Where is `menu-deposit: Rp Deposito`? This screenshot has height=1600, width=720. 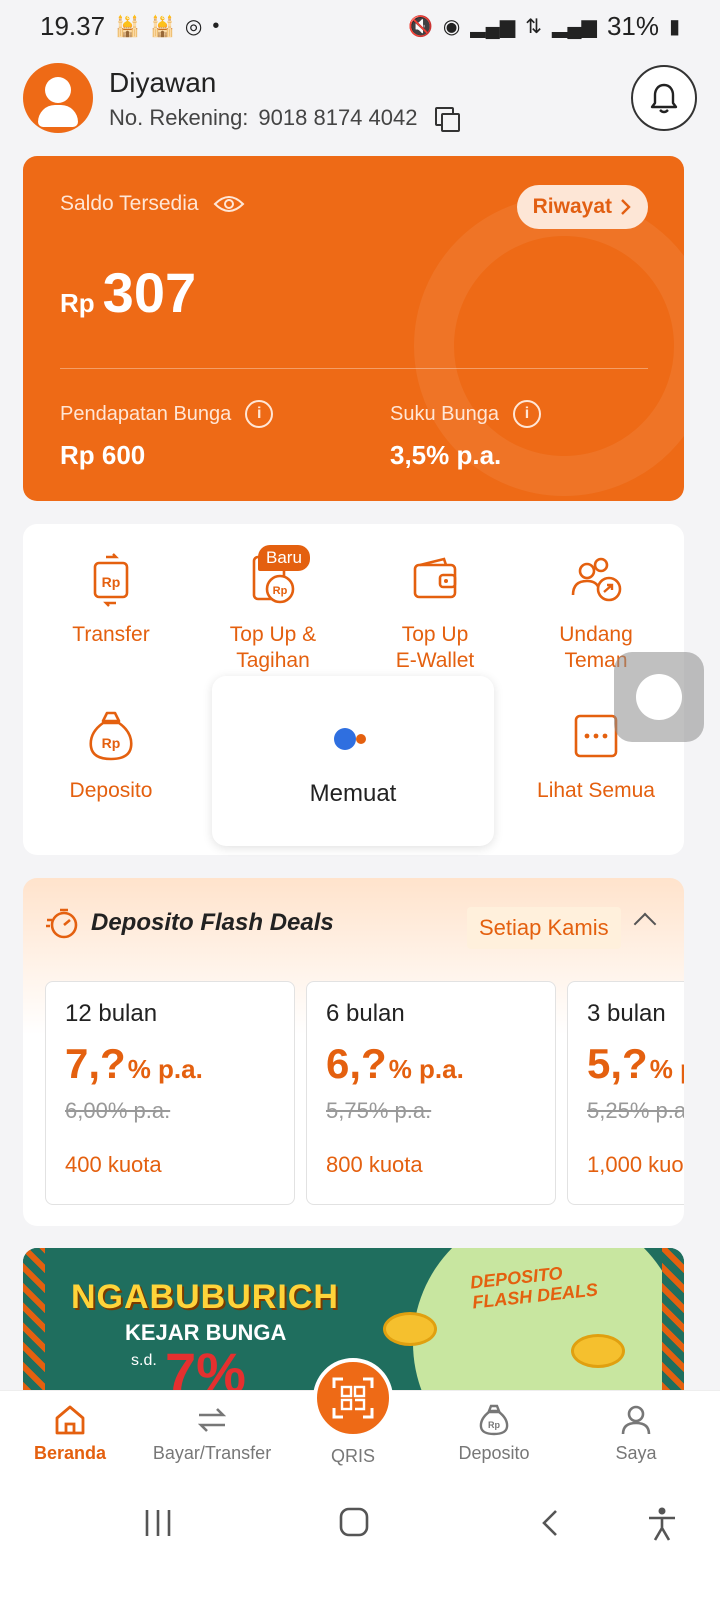 menu-deposit: Rp Deposito is located at coordinates (111, 756).